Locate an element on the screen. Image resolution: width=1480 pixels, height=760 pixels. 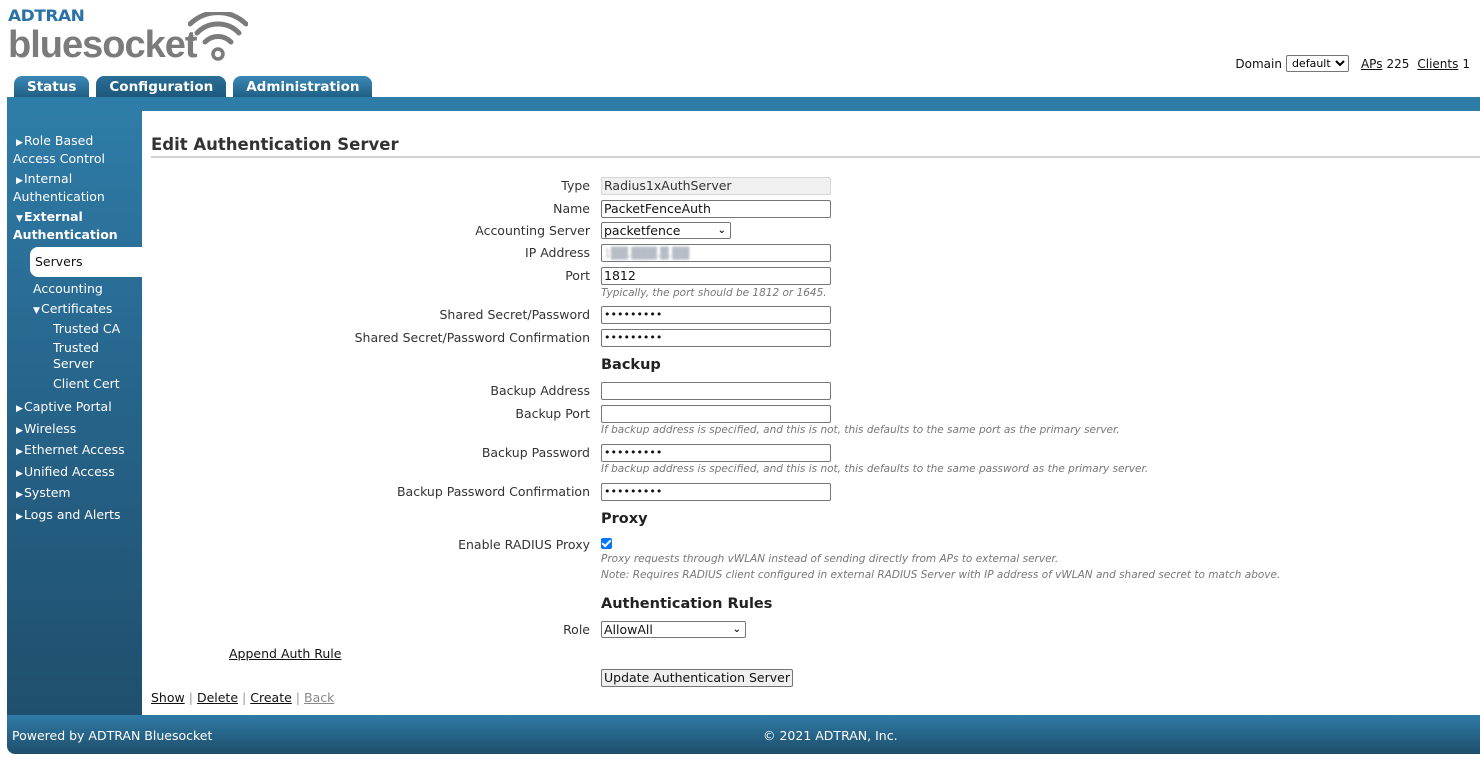
enable-radius-proxy-checkbox is located at coordinates (606, 543).